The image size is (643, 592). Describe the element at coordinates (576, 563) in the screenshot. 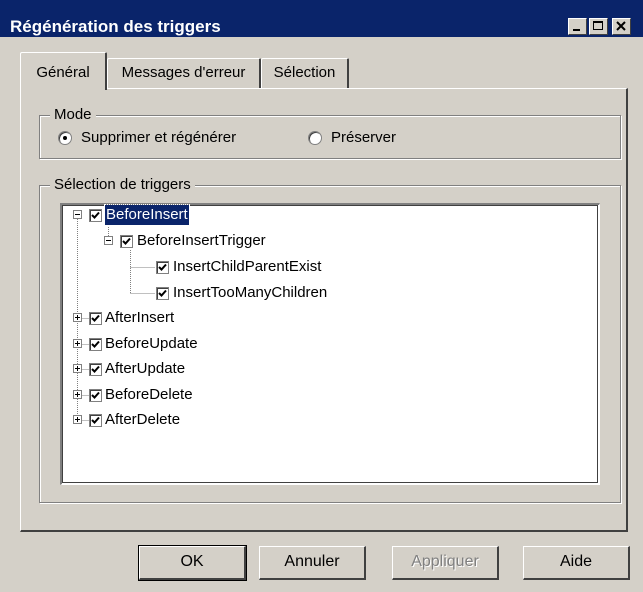

I see `help-button: Aide` at that location.